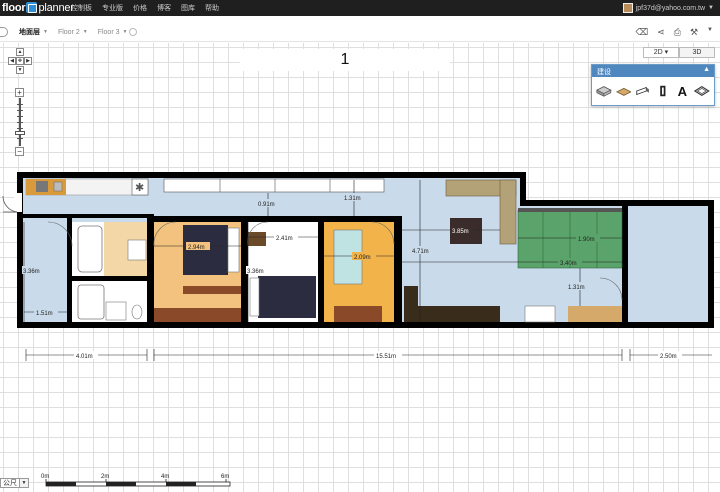 Image resolution: width=720 pixels, height=492 pixels. What do you see at coordinates (411, 304) in the screenshot?
I see `cabinet-living` at bounding box center [411, 304].